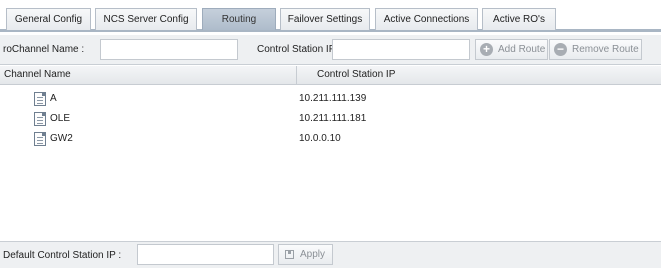  I want to click on channel-name-cell: GW2, so click(61, 138).